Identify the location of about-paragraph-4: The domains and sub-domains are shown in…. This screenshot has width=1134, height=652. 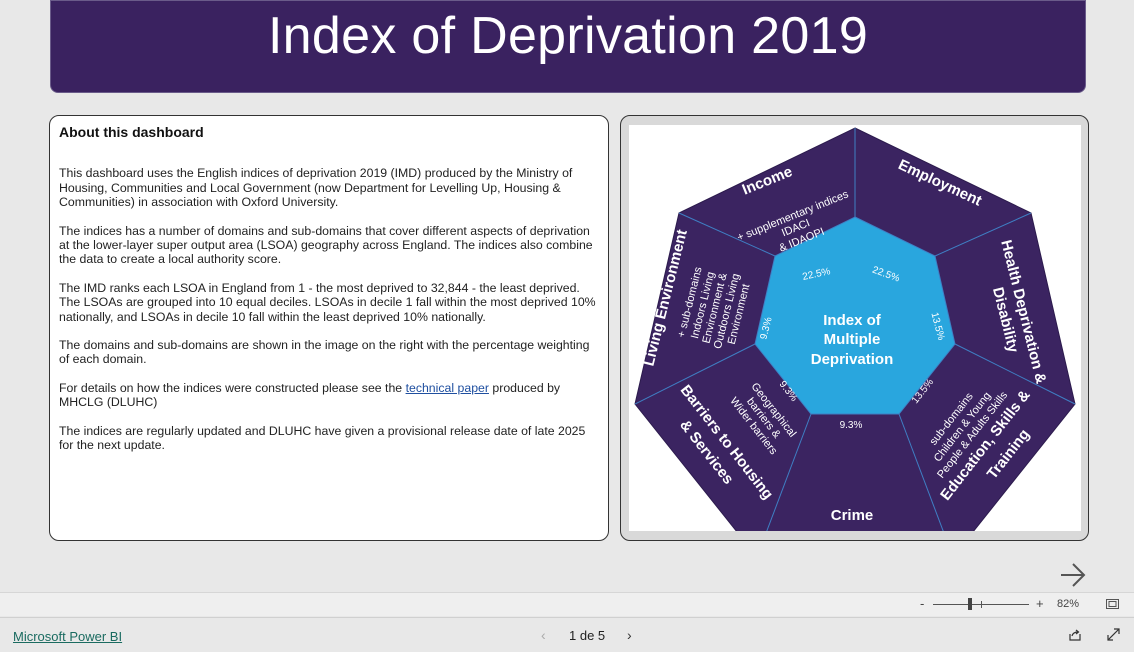
(324, 352).